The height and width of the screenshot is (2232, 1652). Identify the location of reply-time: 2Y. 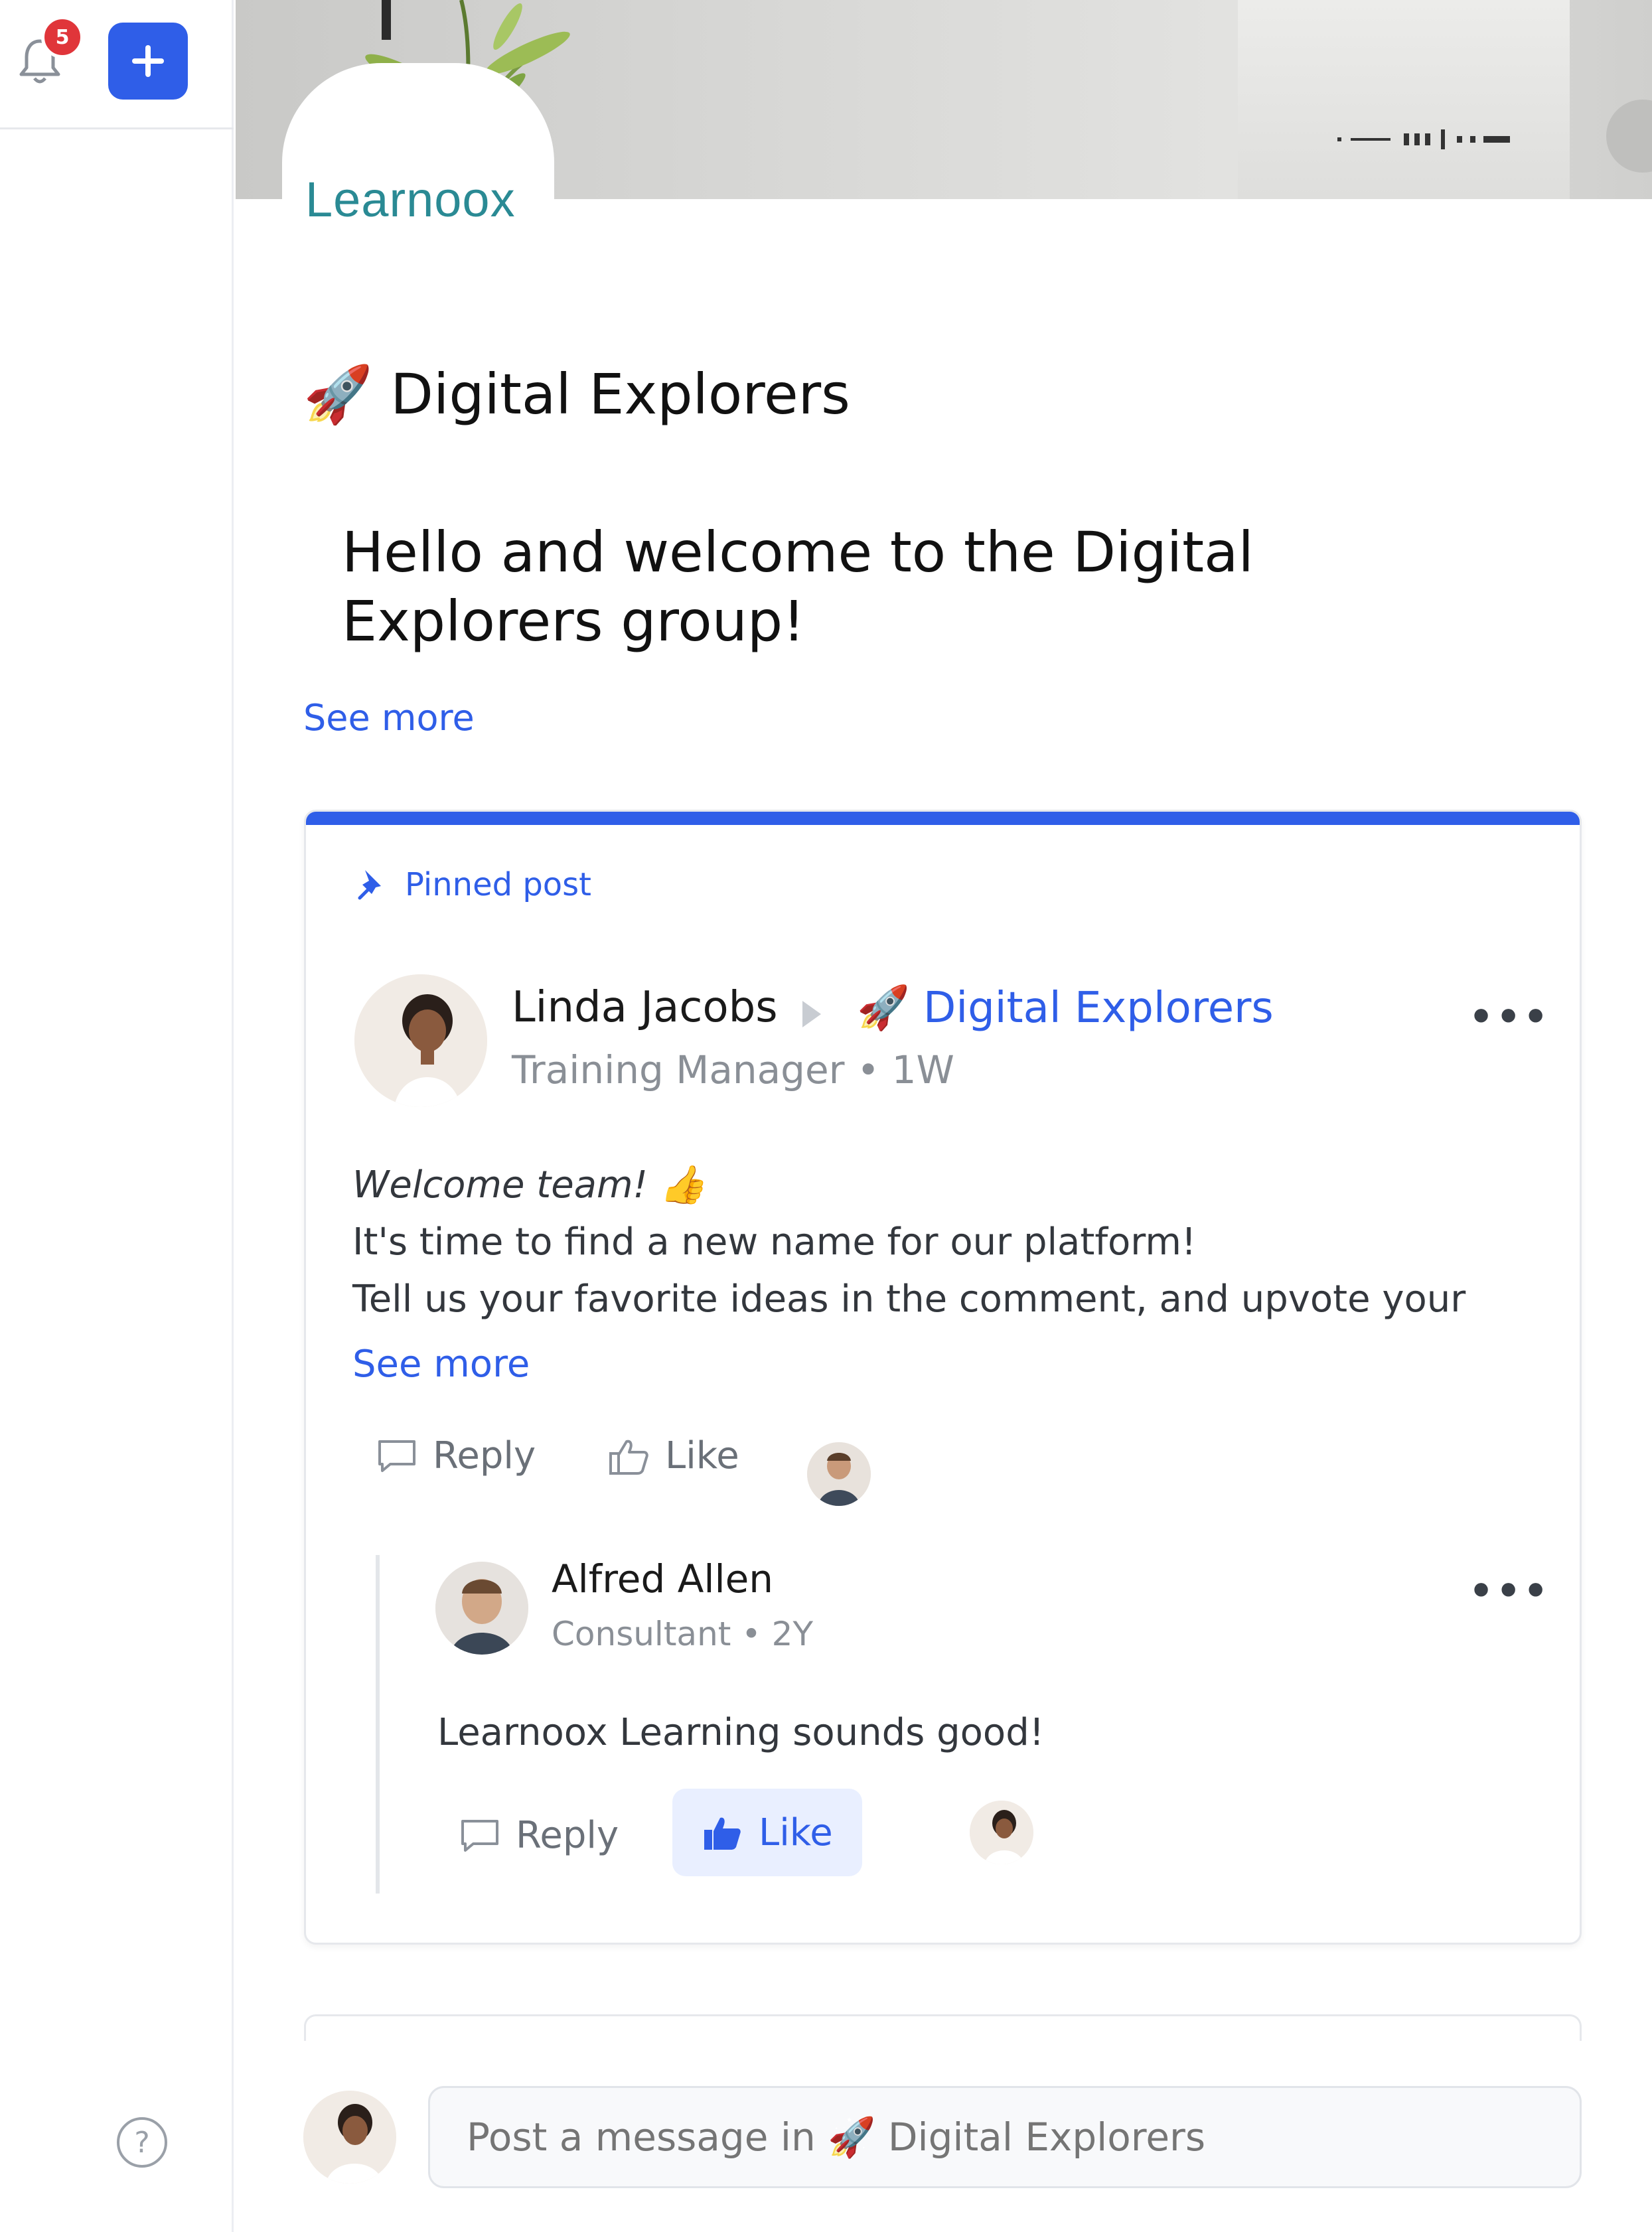
(792, 1634).